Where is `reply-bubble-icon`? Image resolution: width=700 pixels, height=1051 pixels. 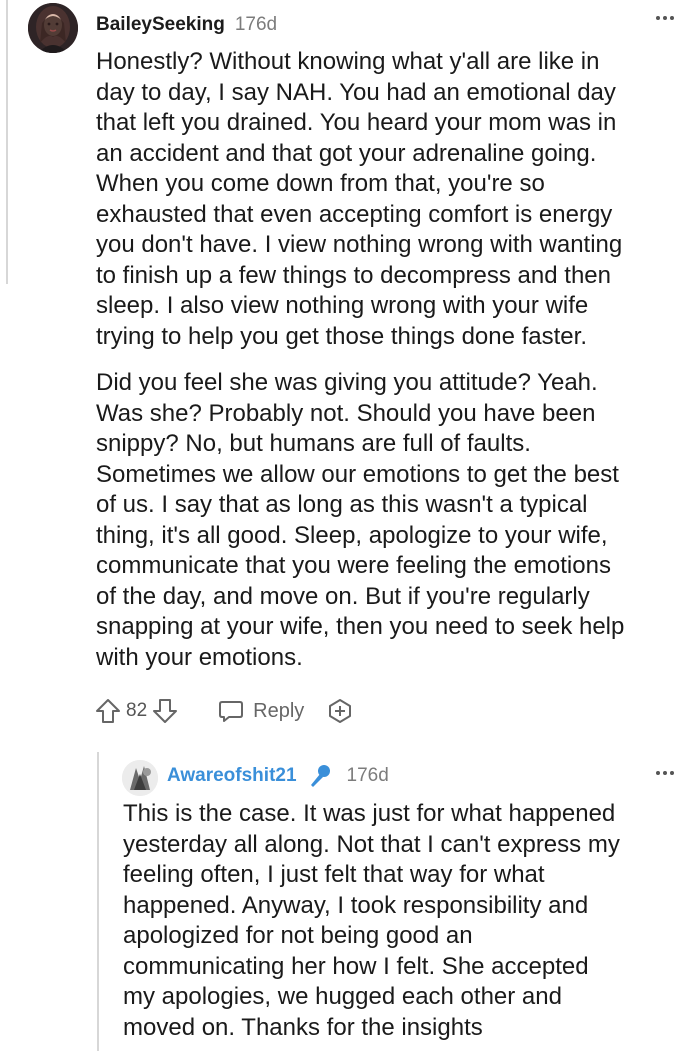 reply-bubble-icon is located at coordinates (231, 711).